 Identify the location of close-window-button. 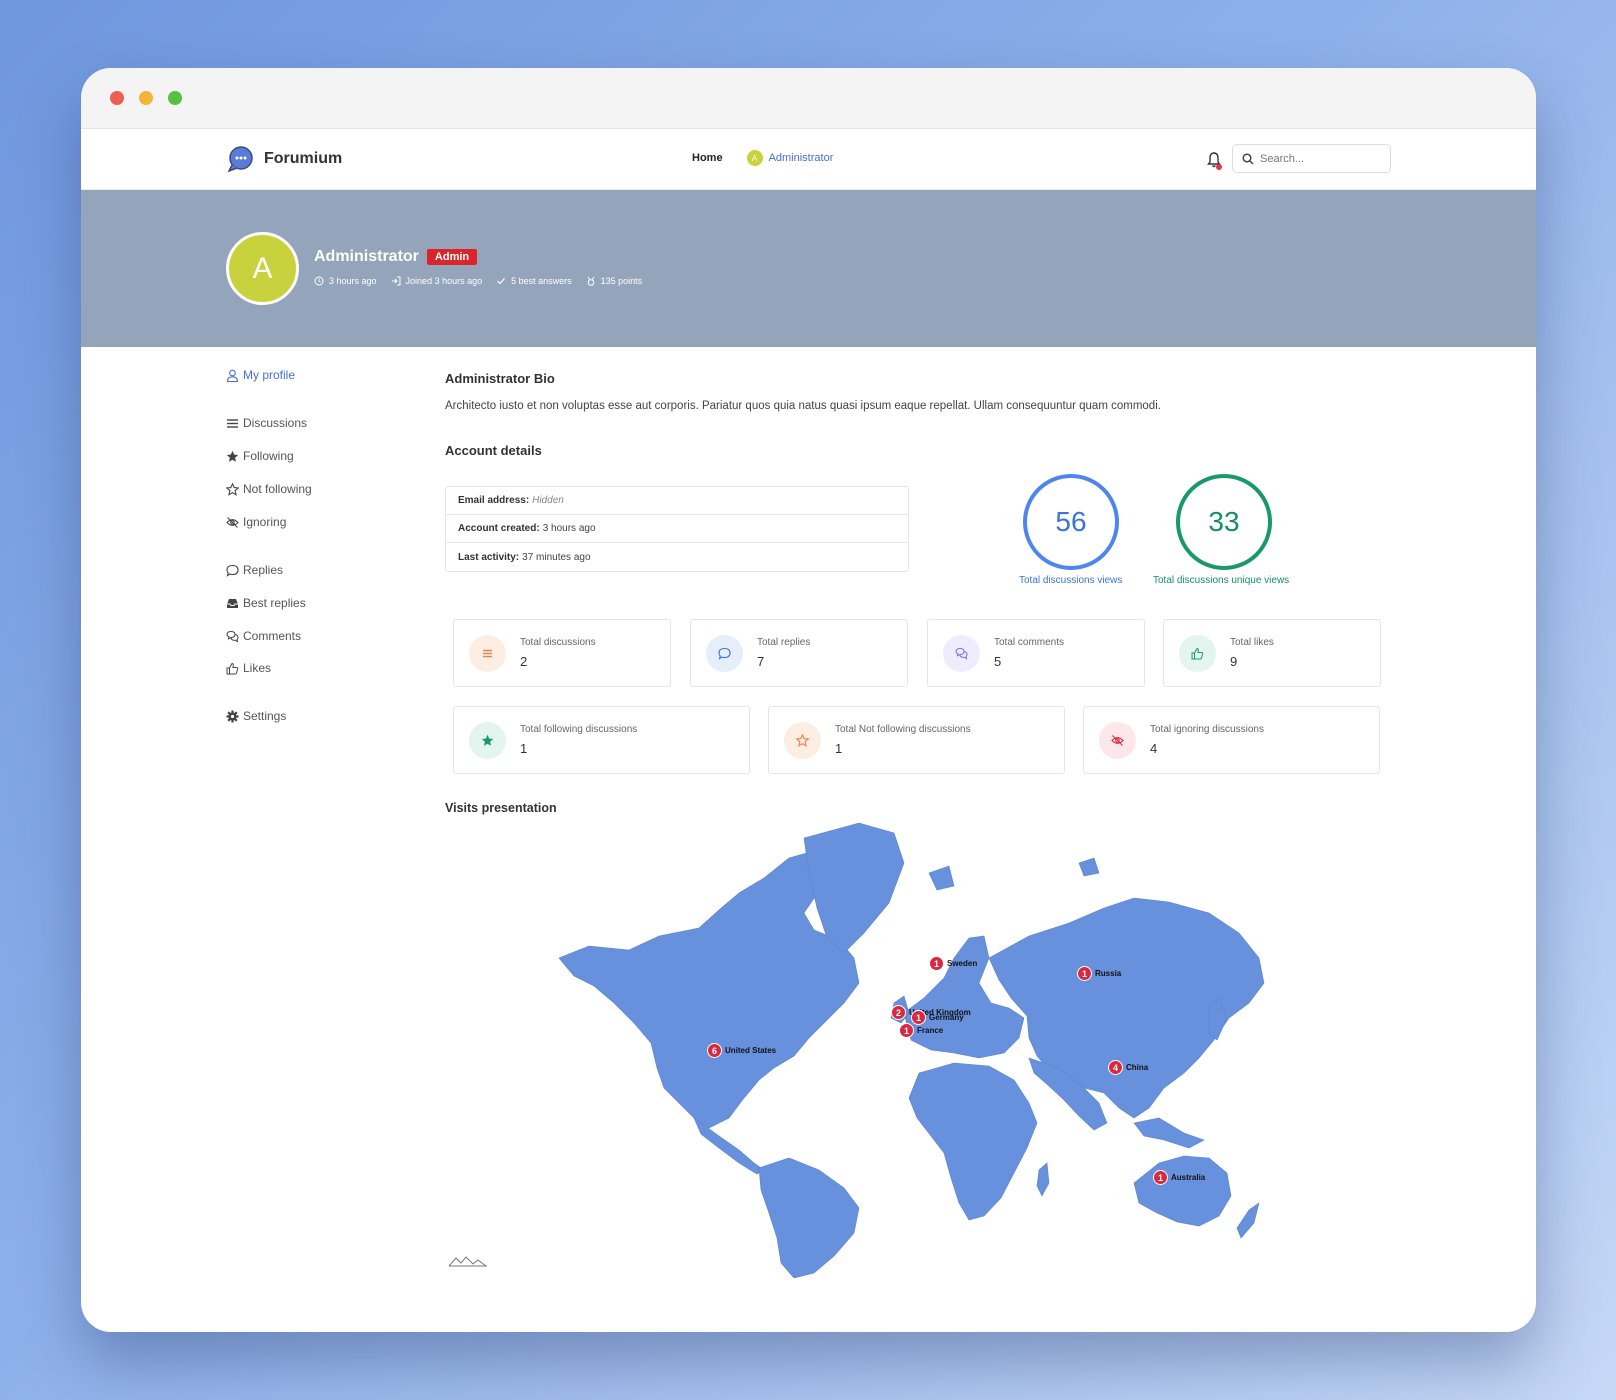
(117, 98).